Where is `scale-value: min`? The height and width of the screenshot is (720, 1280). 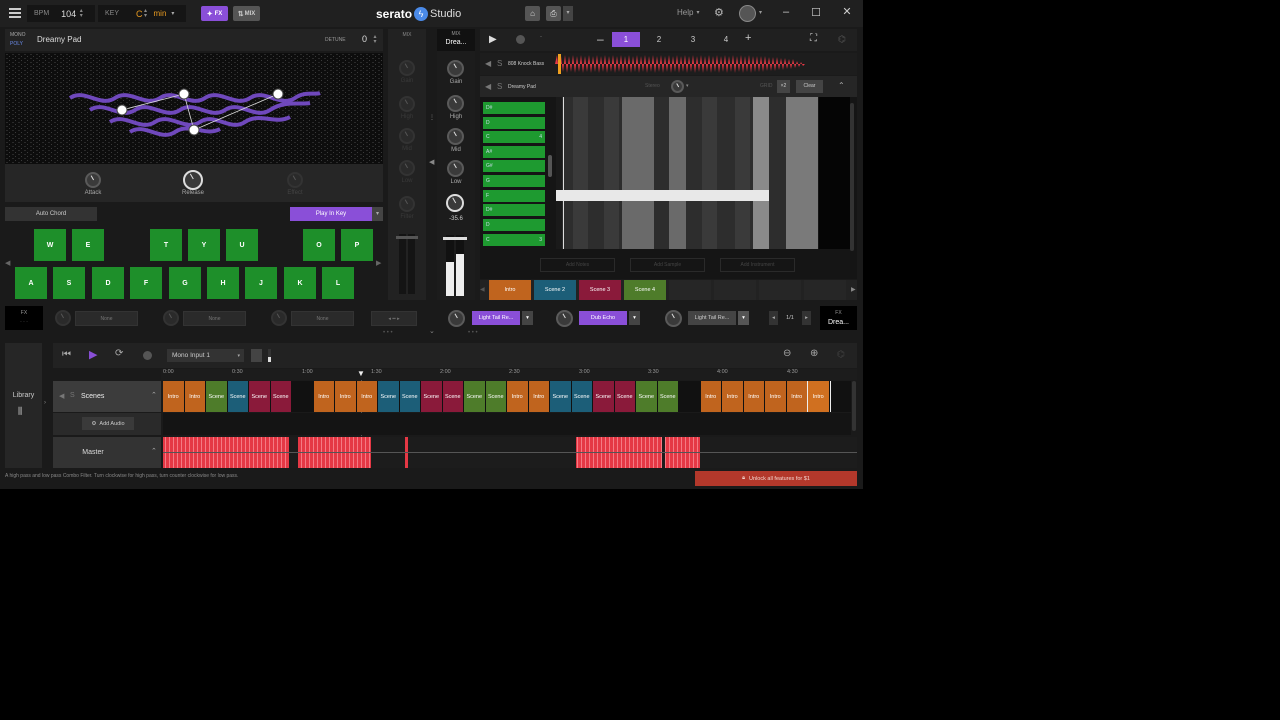 scale-value: min is located at coordinates (160, 13).